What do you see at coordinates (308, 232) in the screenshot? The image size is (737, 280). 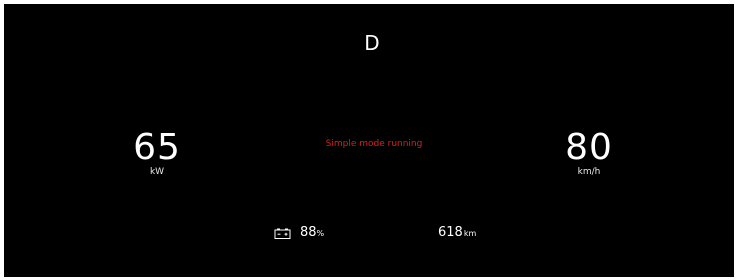 I see `battery-percent-value: 88` at bounding box center [308, 232].